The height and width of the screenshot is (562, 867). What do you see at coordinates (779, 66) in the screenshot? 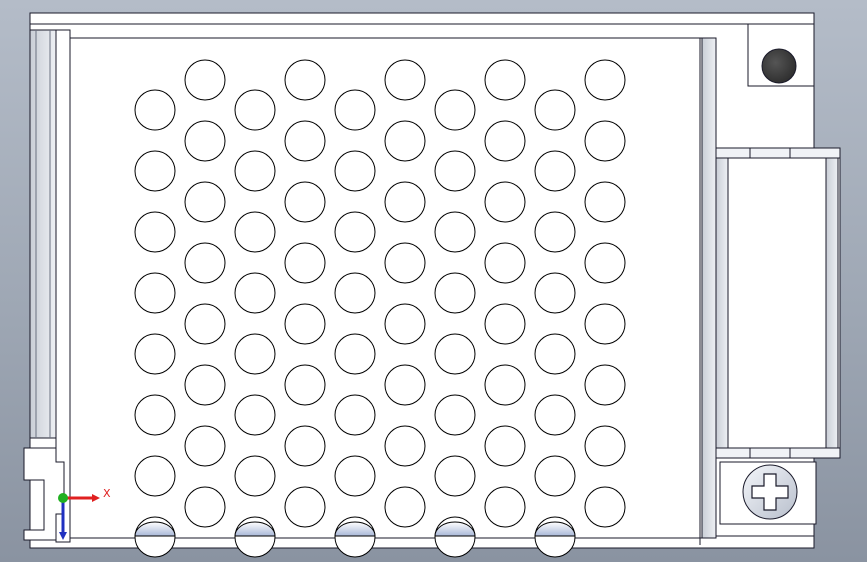
I see `nut-hole` at bounding box center [779, 66].